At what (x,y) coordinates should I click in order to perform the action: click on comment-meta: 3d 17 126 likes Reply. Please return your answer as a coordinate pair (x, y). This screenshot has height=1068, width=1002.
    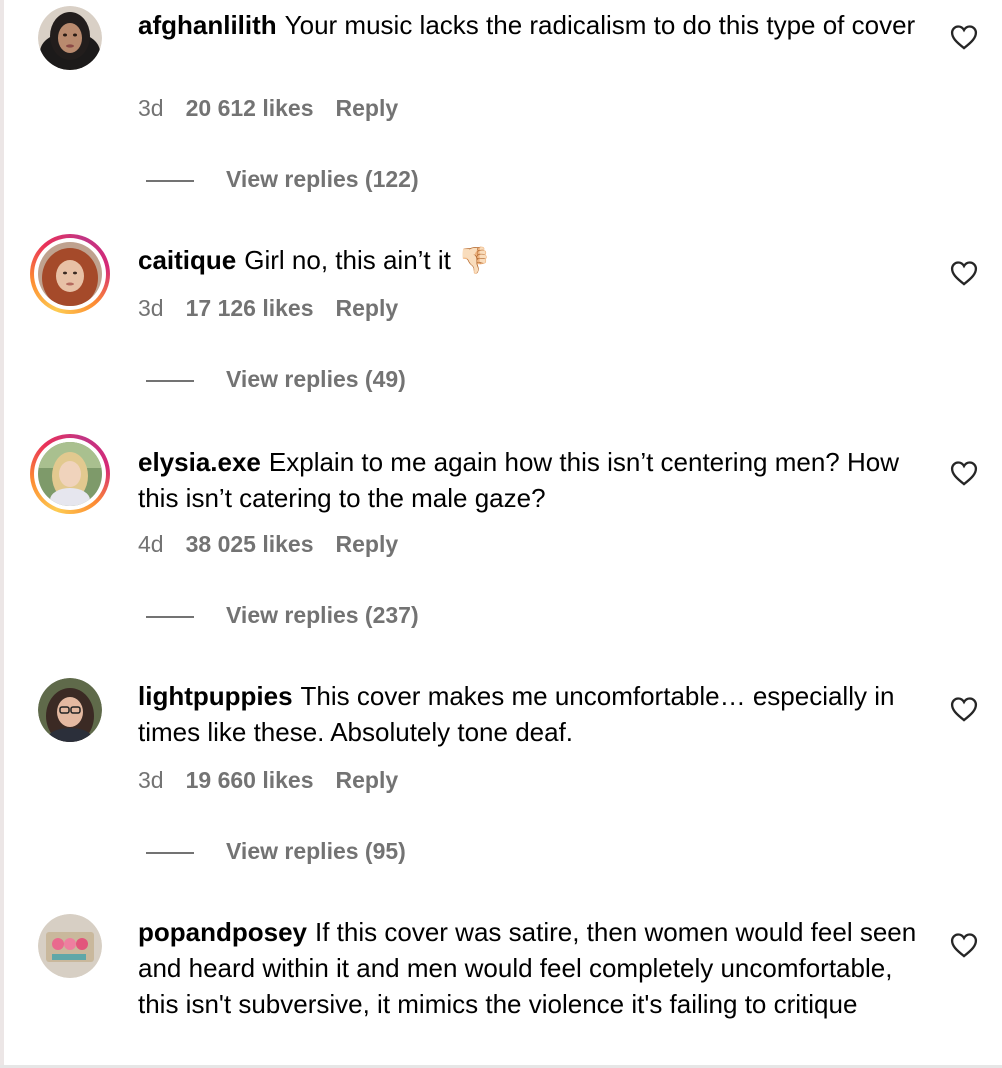
    Looking at the image, I should click on (279, 308).